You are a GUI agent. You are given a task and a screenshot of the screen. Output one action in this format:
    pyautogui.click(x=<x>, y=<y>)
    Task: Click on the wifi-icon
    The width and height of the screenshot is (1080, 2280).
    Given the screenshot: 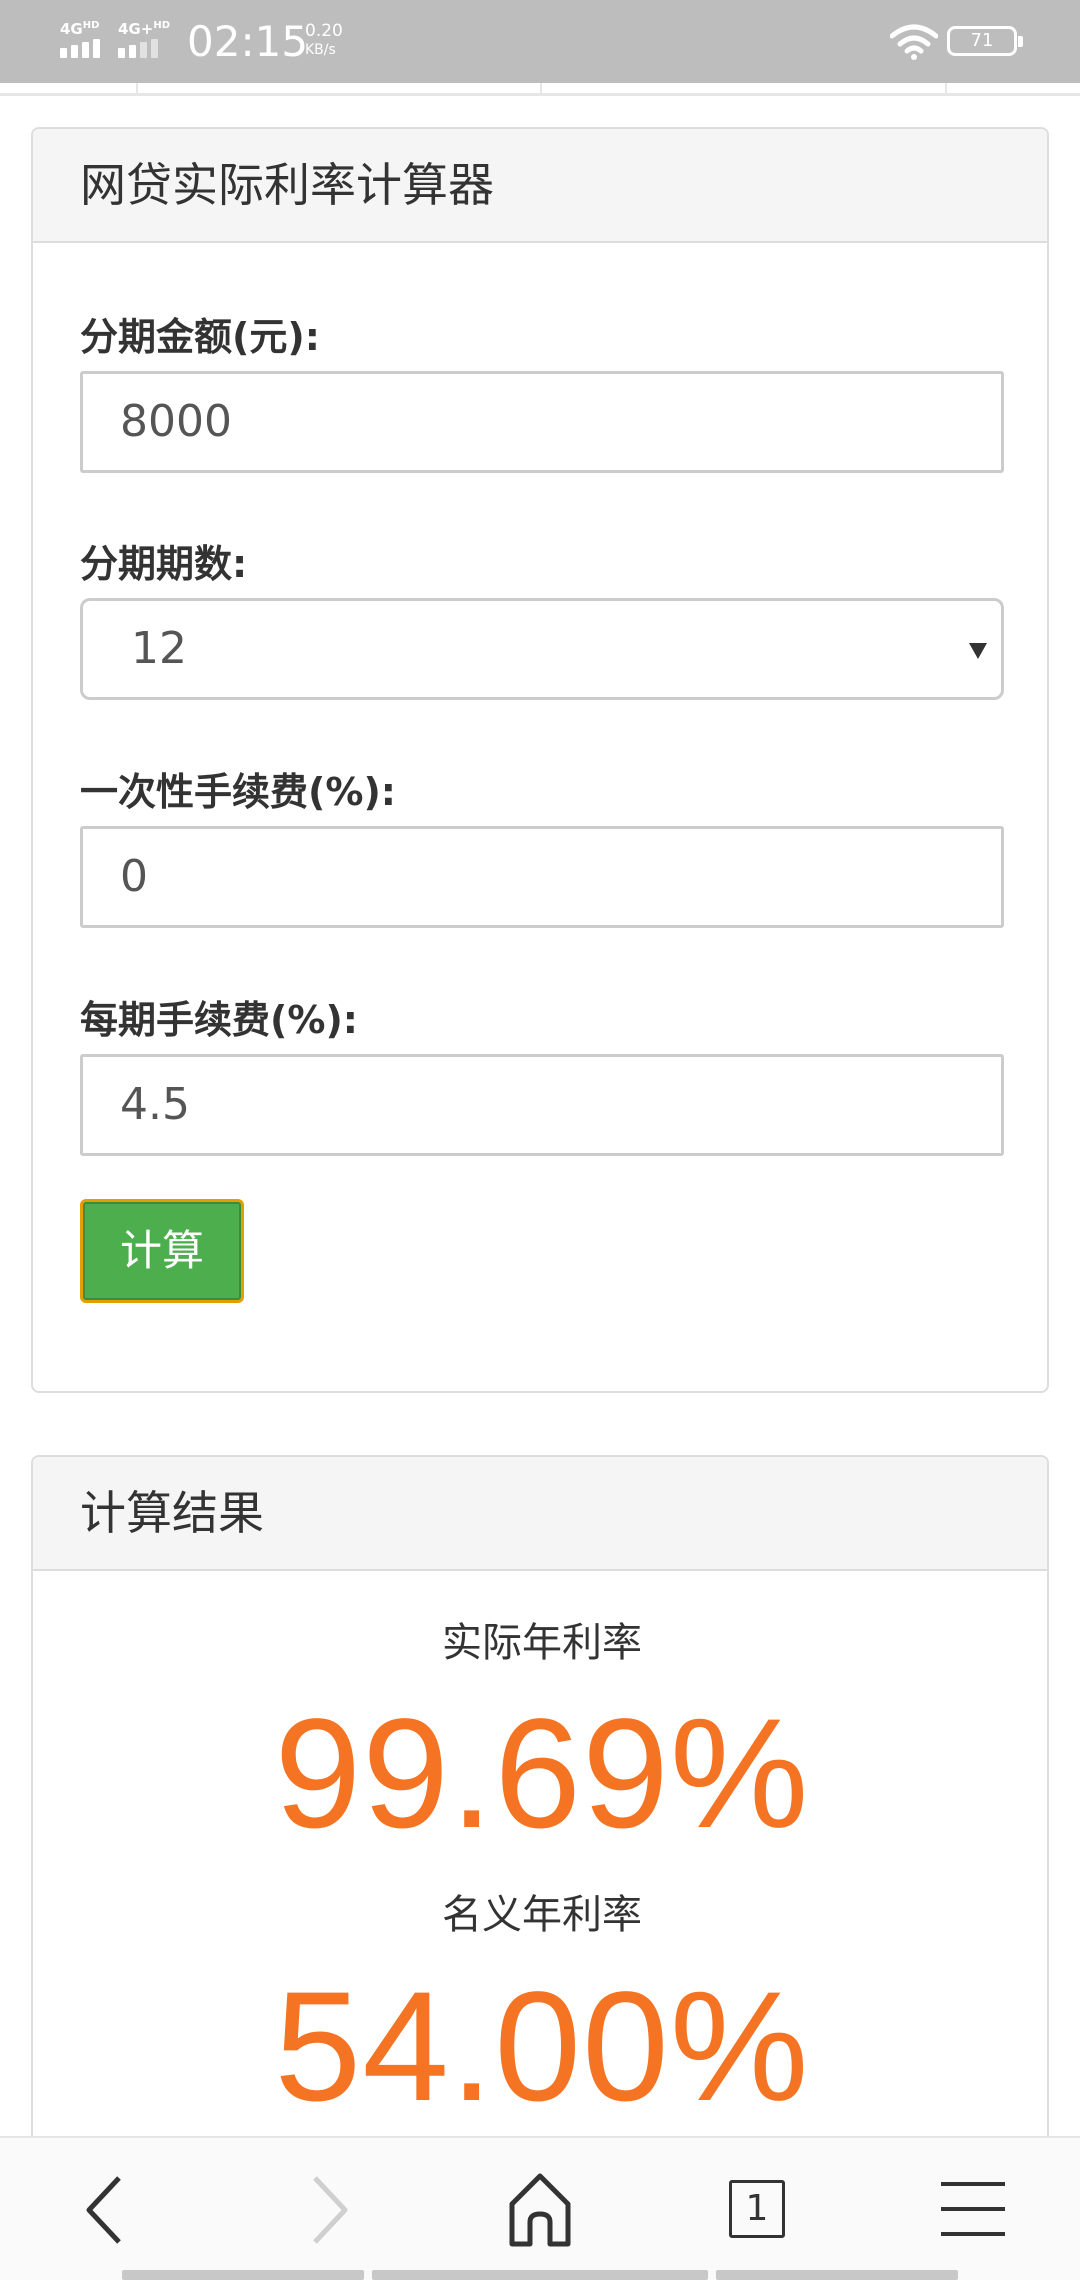 What is the action you would take?
    pyautogui.click(x=914, y=42)
    